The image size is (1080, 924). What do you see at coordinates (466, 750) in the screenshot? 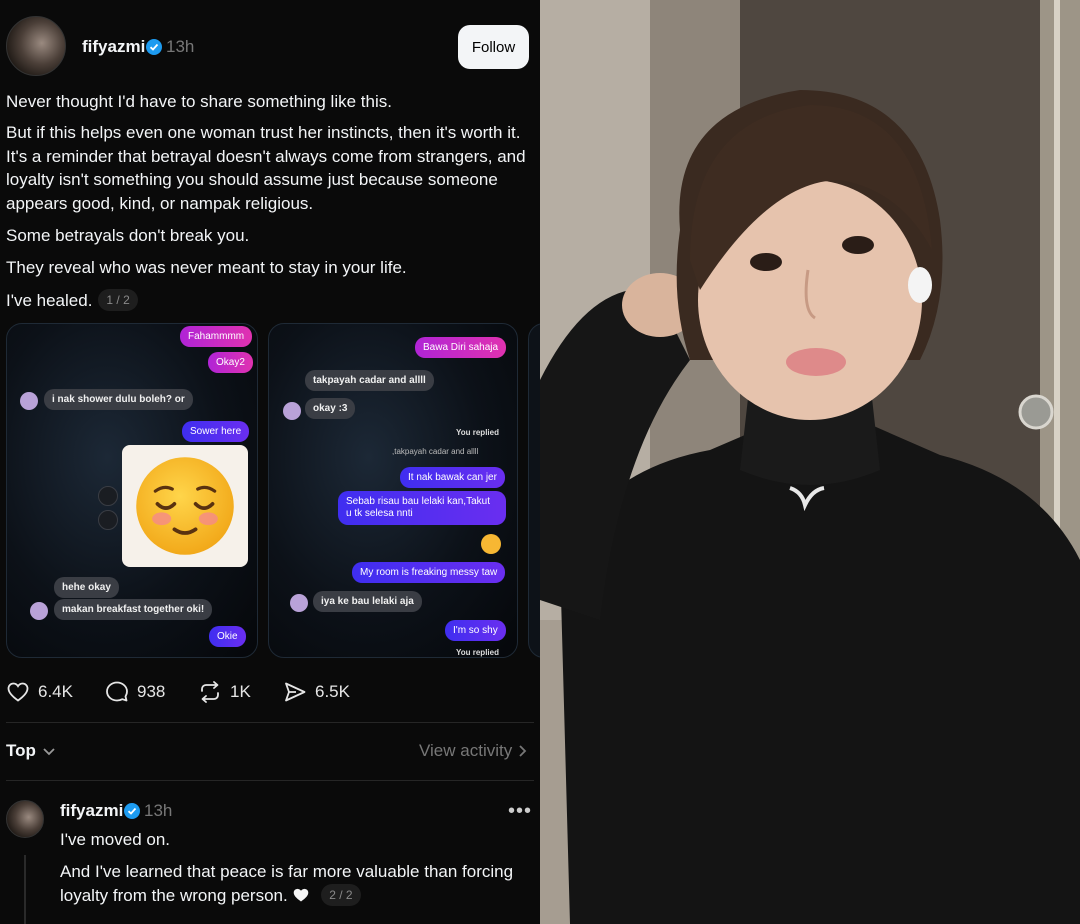
I see `view-activity-label: View activity` at bounding box center [466, 750].